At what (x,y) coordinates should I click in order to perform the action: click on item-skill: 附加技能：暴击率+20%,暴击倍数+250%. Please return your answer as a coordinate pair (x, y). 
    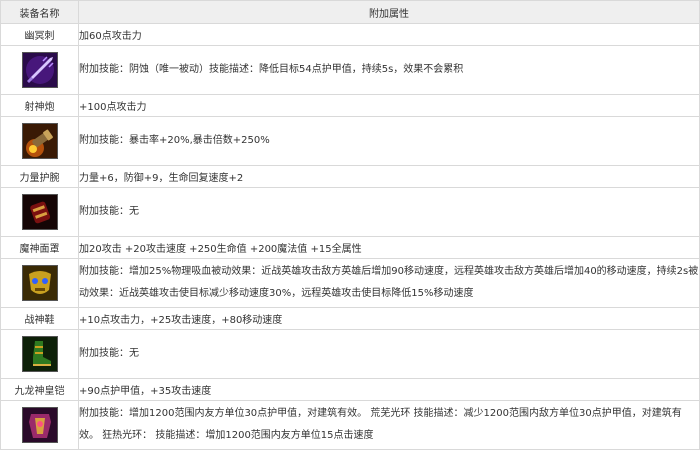
    Looking at the image, I should click on (389, 141).